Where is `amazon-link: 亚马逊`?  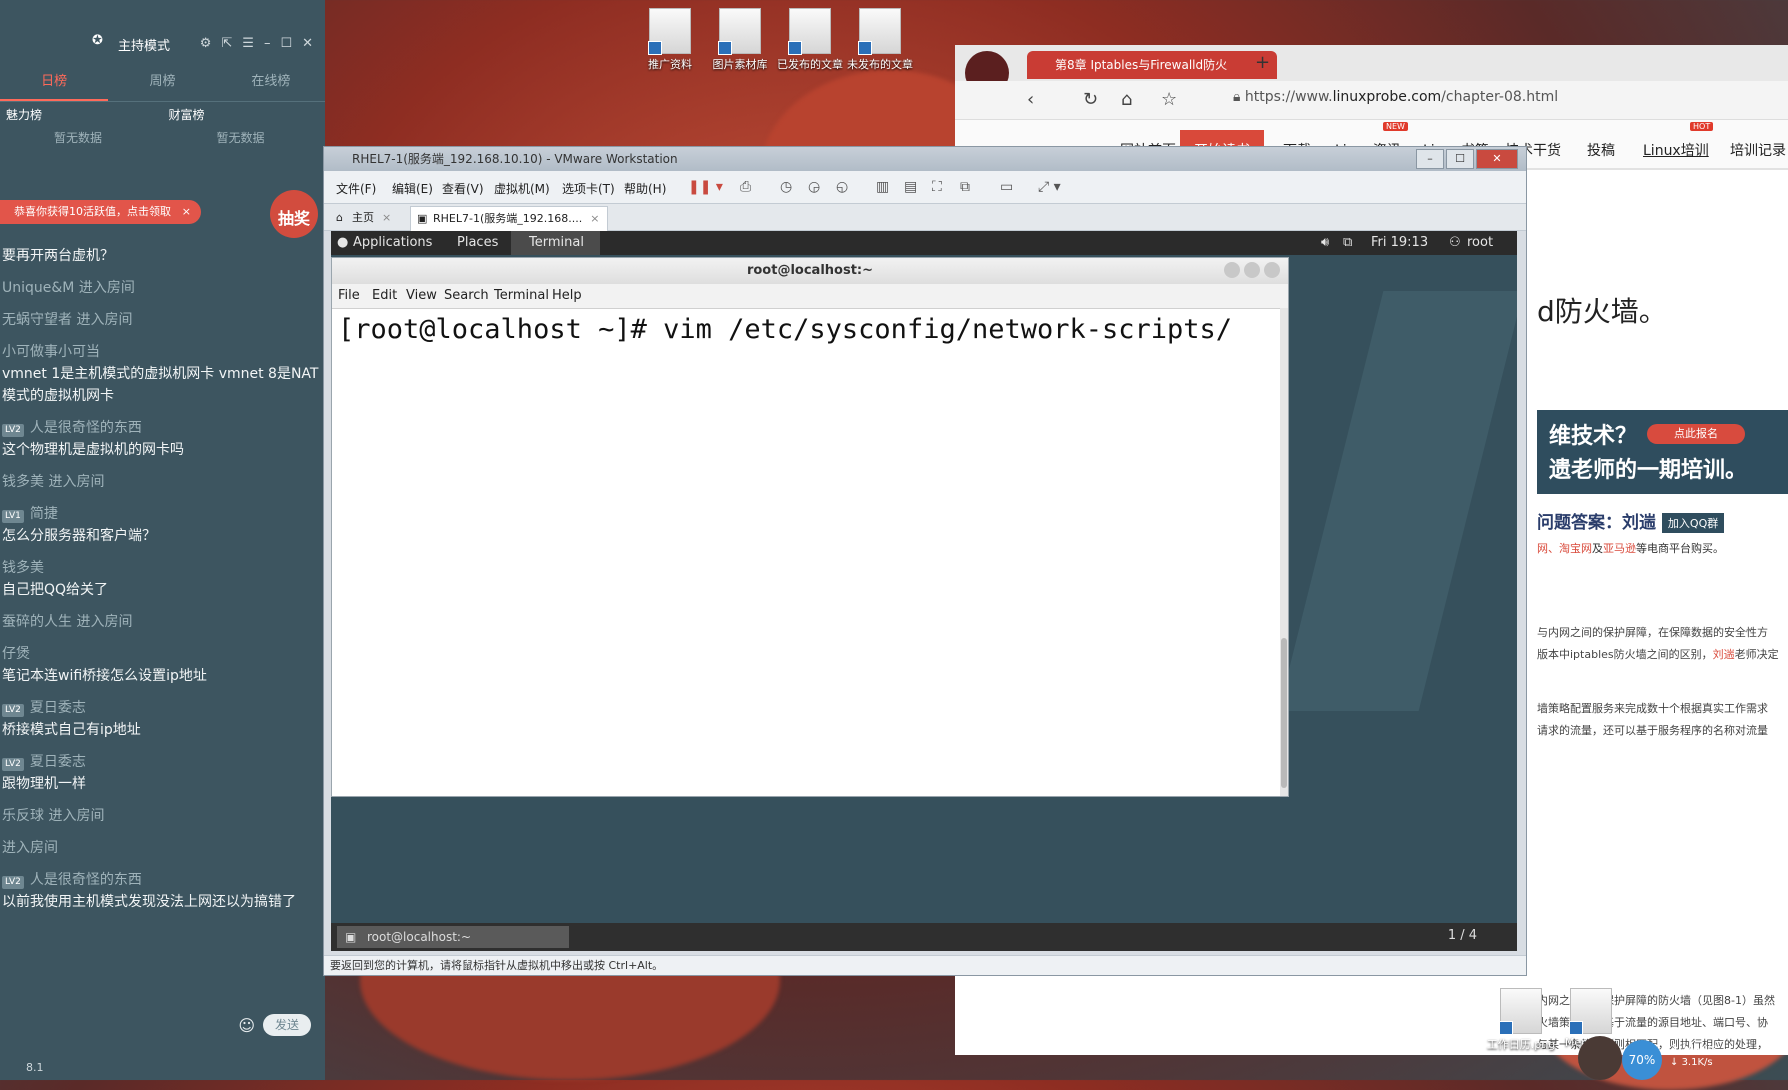
amazon-link: 亚马逊 is located at coordinates (1619, 548).